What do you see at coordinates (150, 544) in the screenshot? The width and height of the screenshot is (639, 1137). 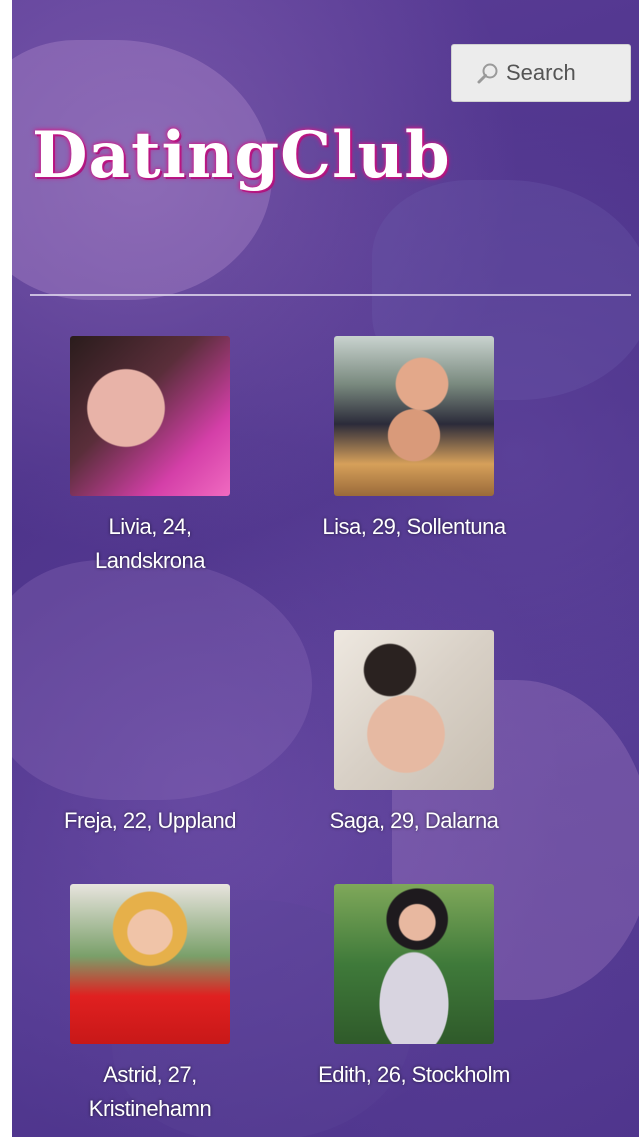 I see `profile-caption: Livia, 24, Landskrona` at bounding box center [150, 544].